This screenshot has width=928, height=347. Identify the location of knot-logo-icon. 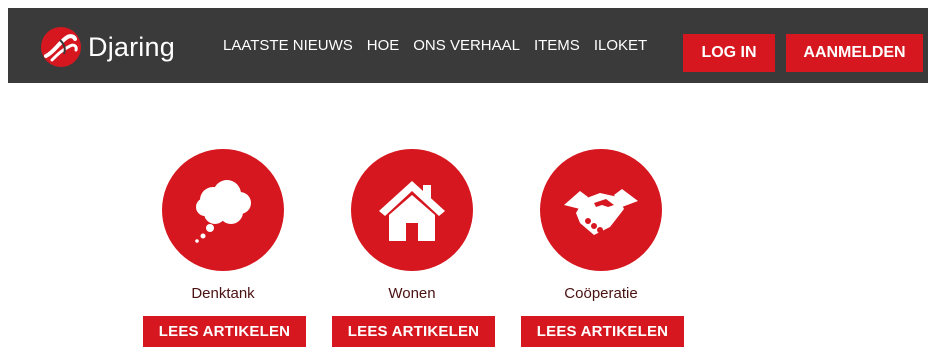
(61, 47).